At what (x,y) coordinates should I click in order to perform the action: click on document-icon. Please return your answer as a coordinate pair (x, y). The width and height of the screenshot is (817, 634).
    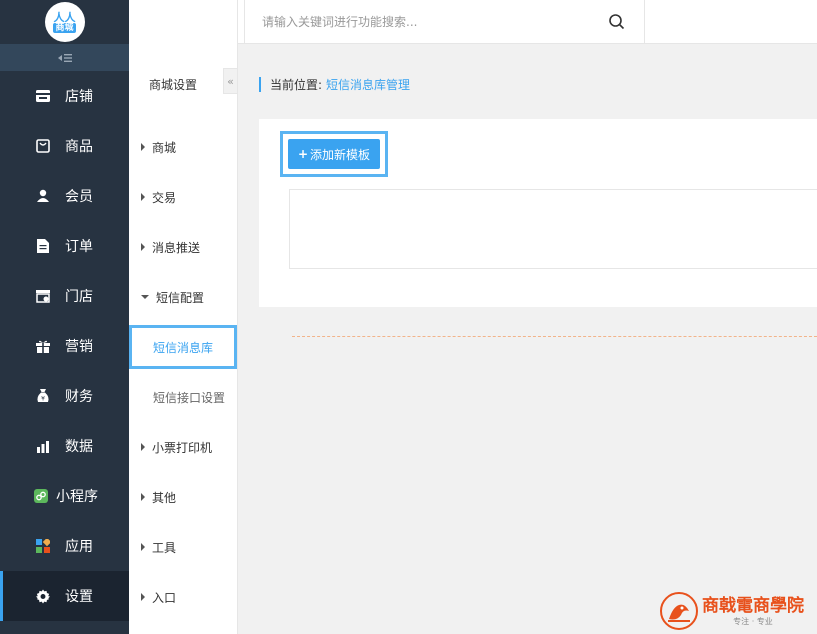
    Looking at the image, I should click on (43, 246).